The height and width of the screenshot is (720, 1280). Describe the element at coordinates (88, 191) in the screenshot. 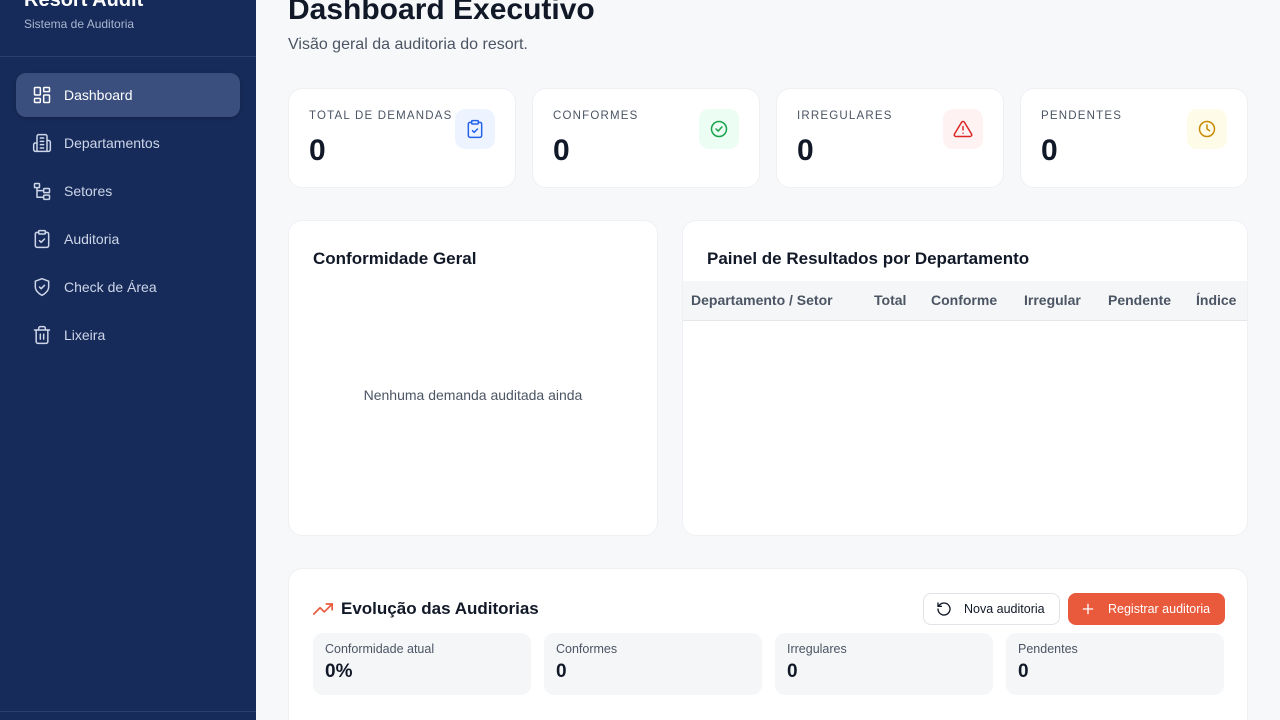

I see `sidebar-item-label: Setores` at that location.